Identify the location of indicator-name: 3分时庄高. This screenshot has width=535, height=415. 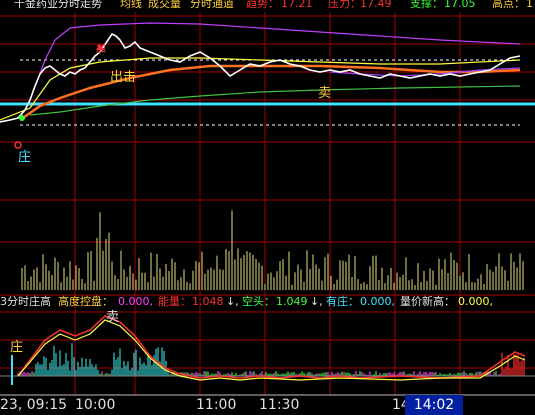
(25, 301).